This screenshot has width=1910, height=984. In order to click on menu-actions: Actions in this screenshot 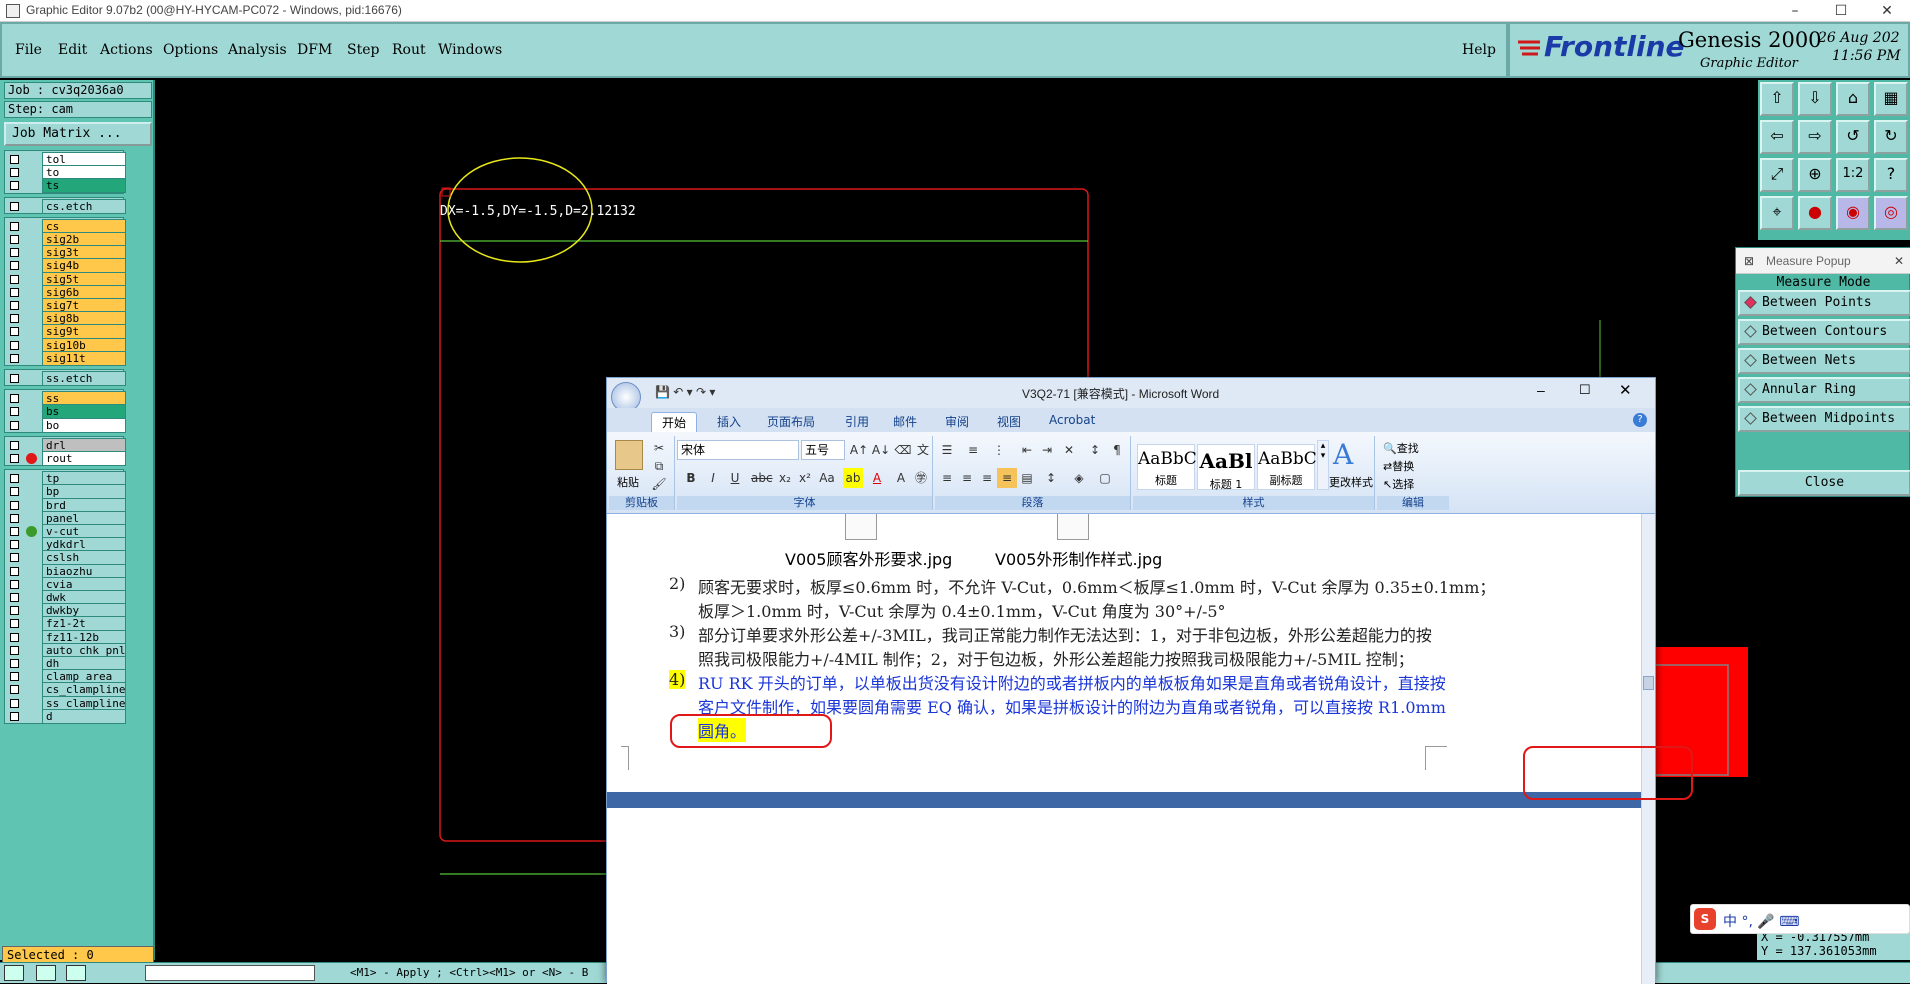, I will do `click(126, 50)`.